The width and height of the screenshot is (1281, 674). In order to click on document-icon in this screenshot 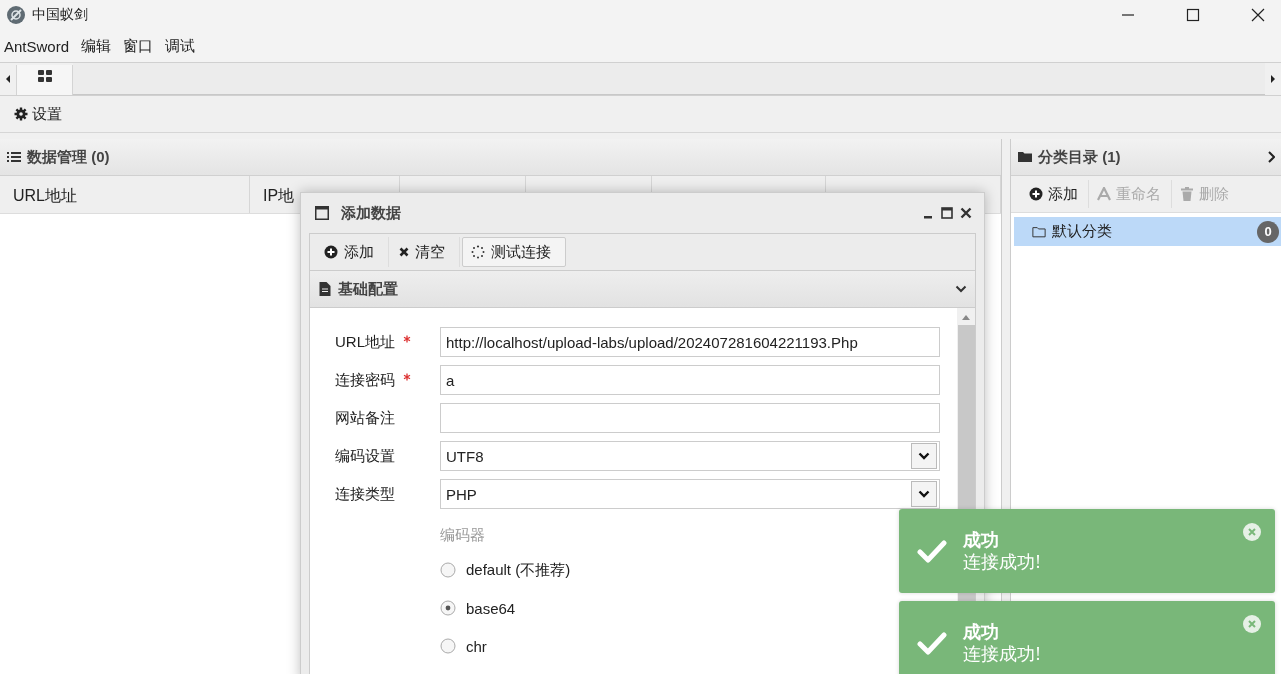, I will do `click(325, 289)`.